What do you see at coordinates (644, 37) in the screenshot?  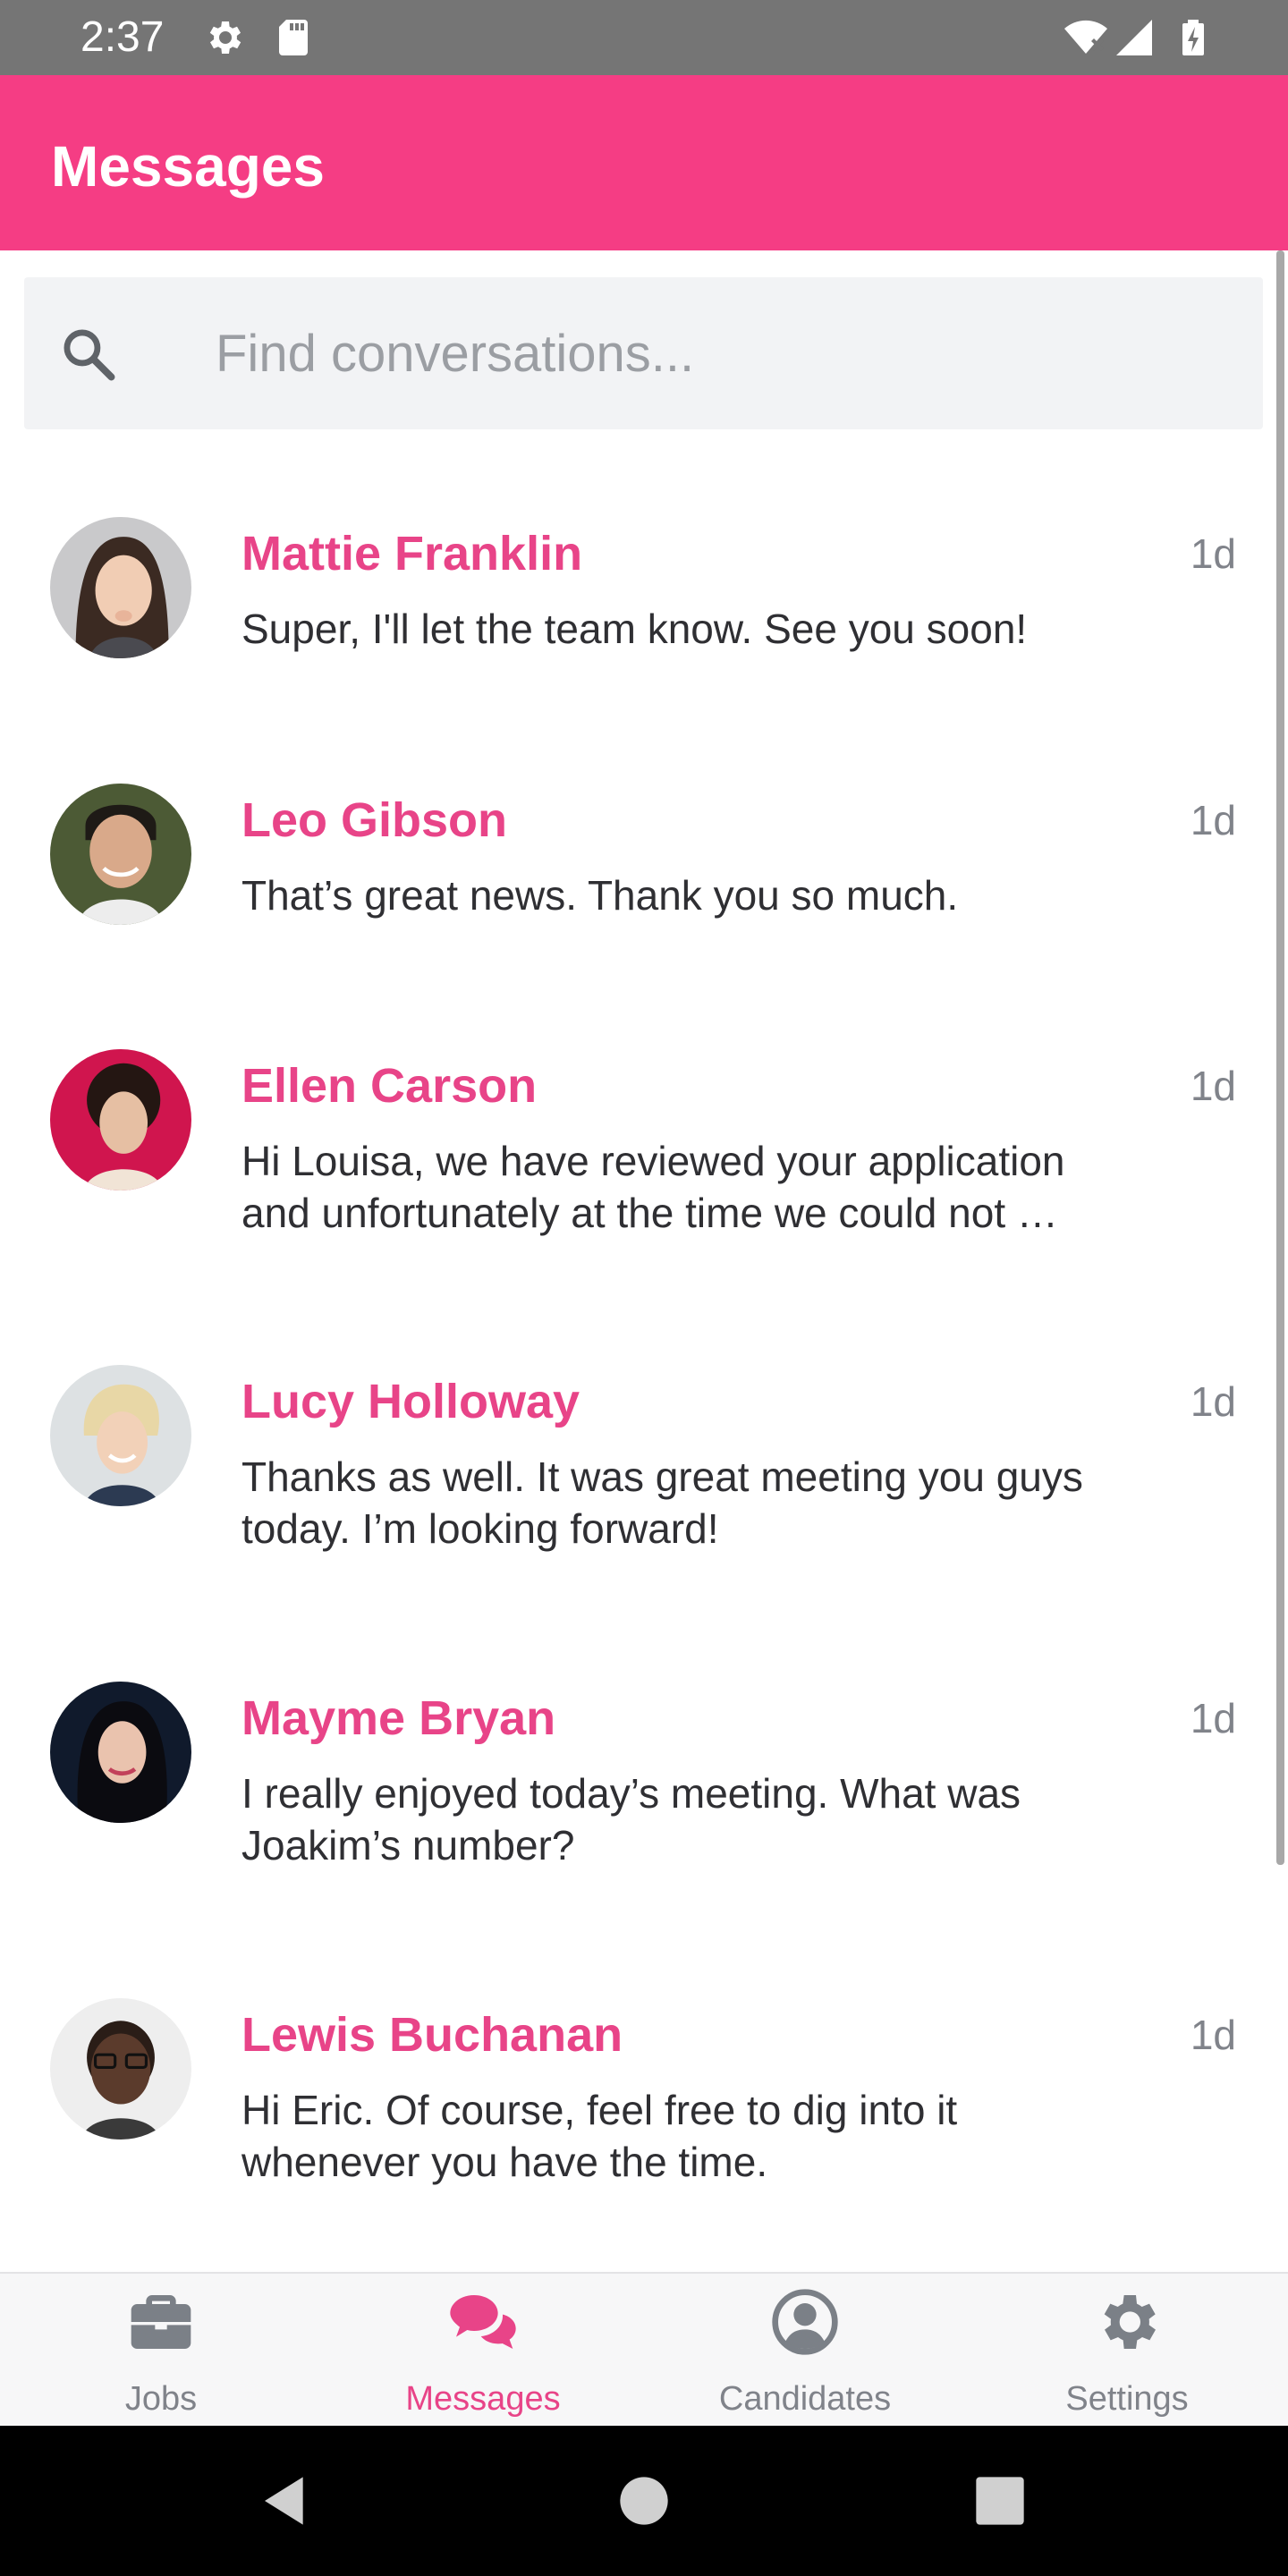 I see `status-bar: 2:37` at bounding box center [644, 37].